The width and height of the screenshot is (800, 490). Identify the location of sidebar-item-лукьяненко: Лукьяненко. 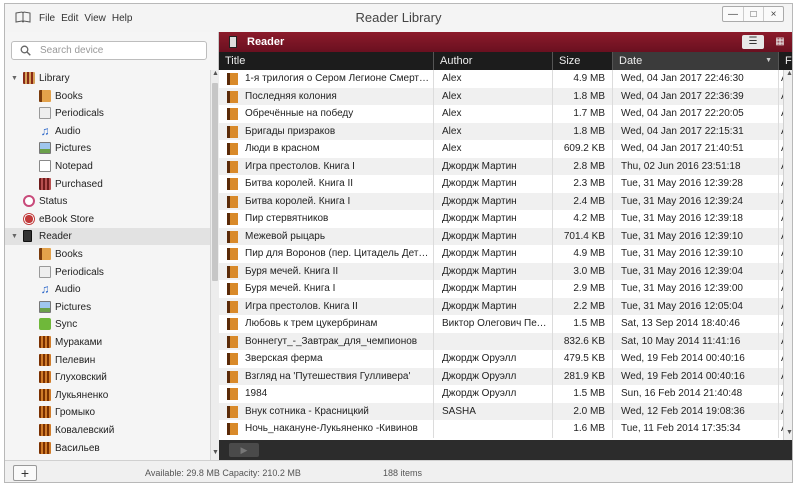
(107, 395).